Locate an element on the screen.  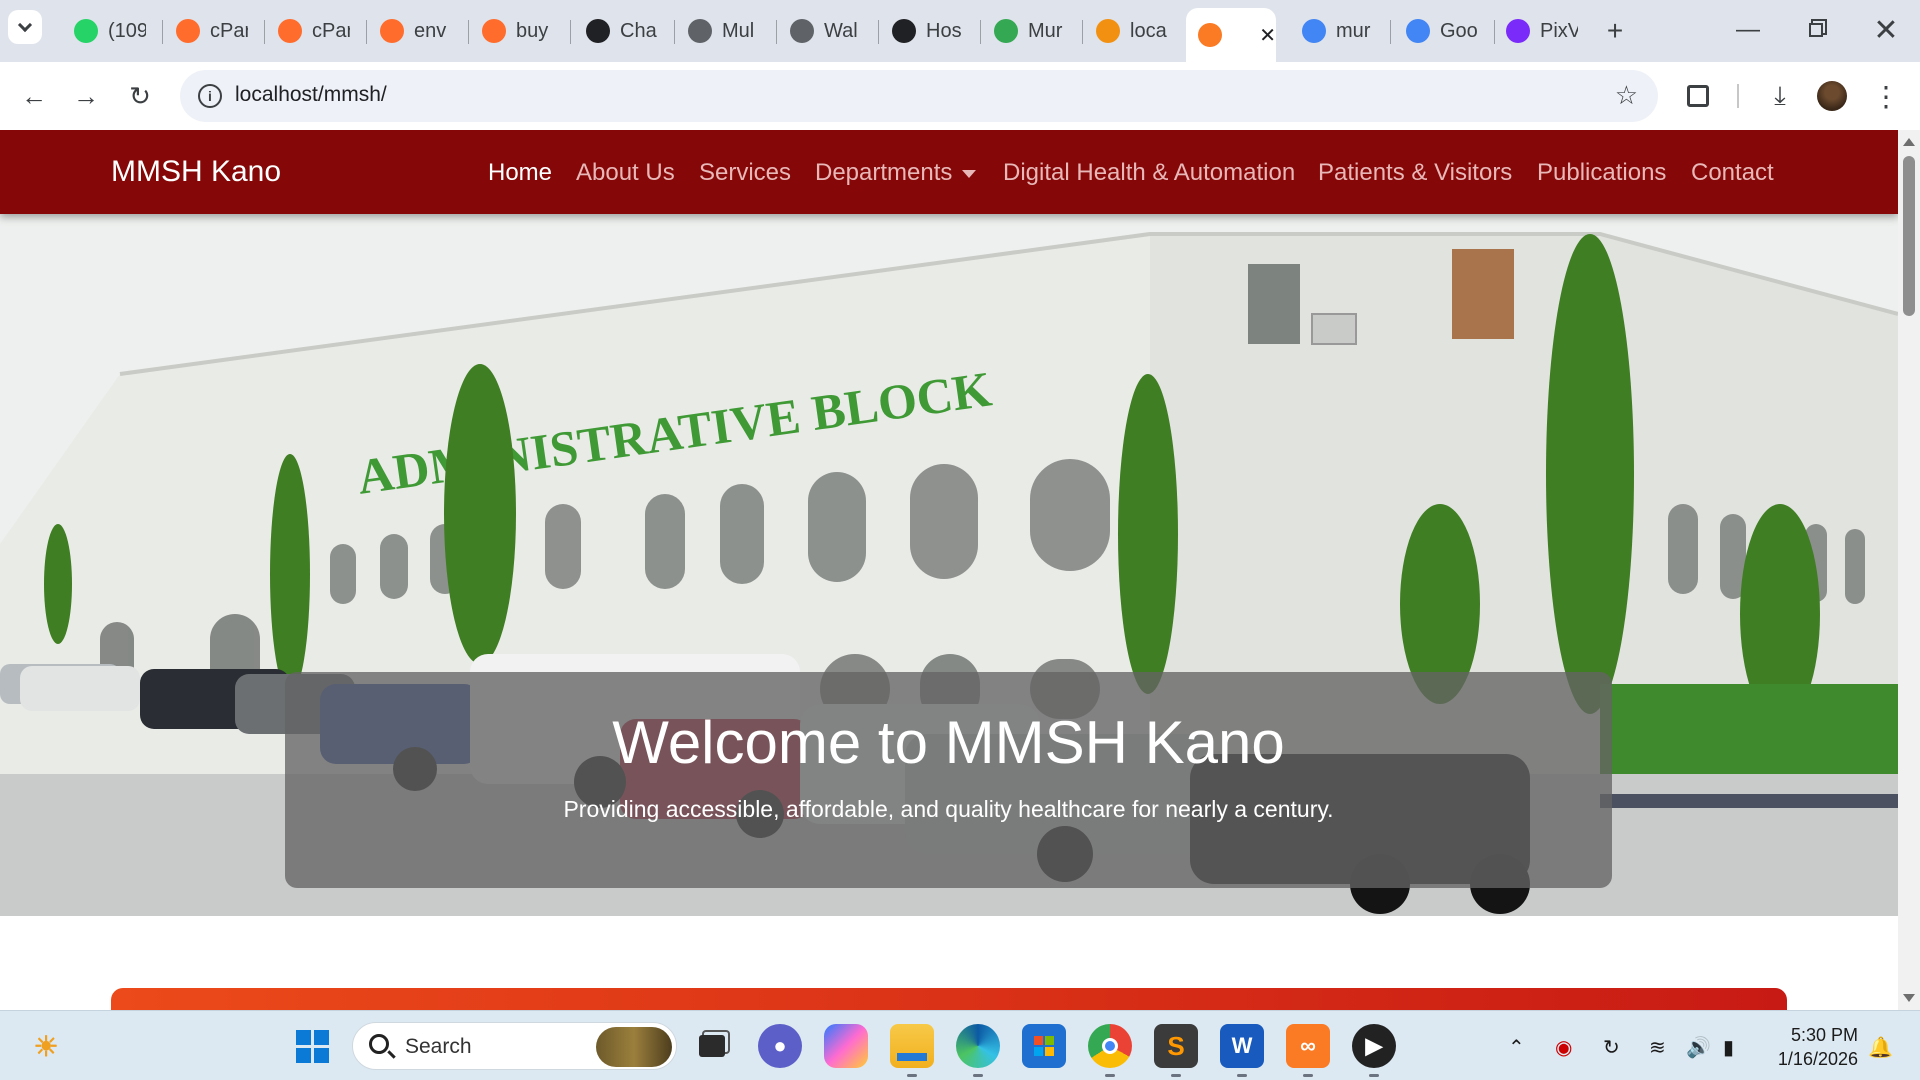
browser-tab: Mul is located at coordinates (722, 31).